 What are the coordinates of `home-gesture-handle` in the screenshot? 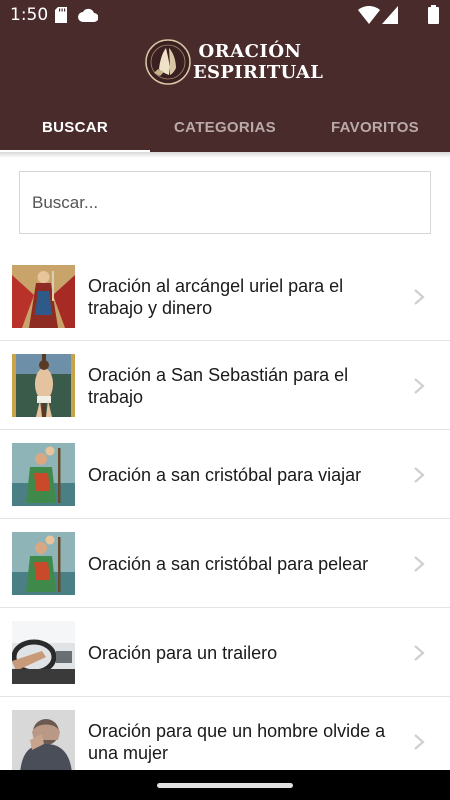 It's located at (225, 785).